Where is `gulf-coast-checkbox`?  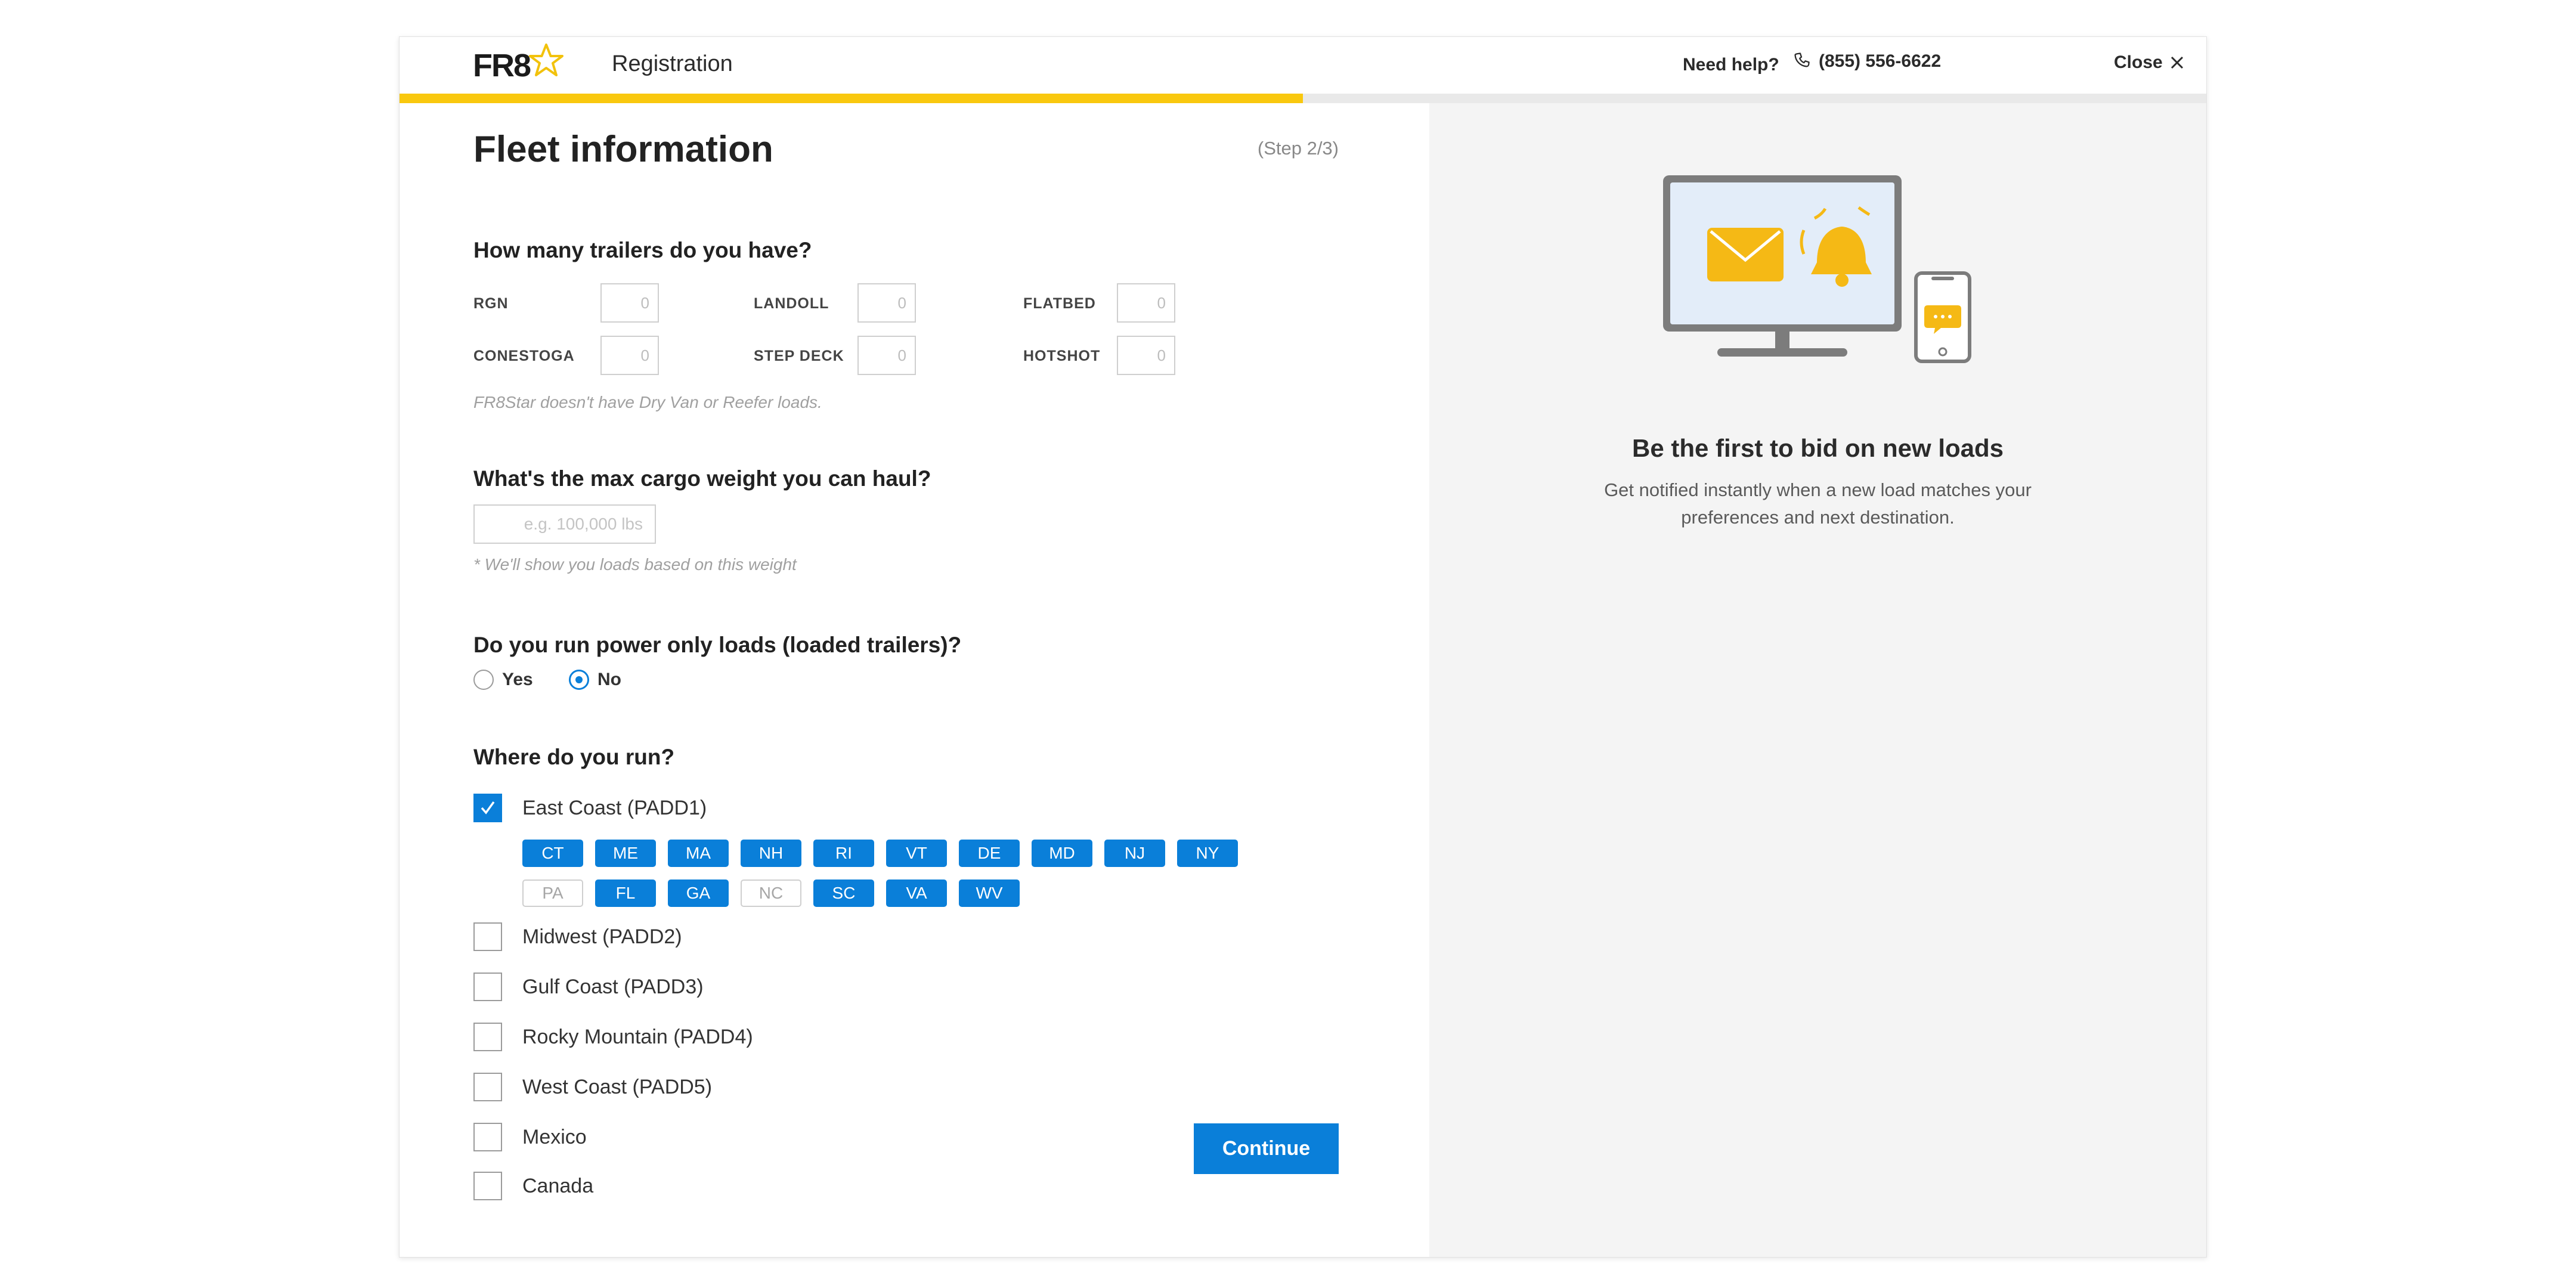
gulf-coast-checkbox is located at coordinates (488, 987).